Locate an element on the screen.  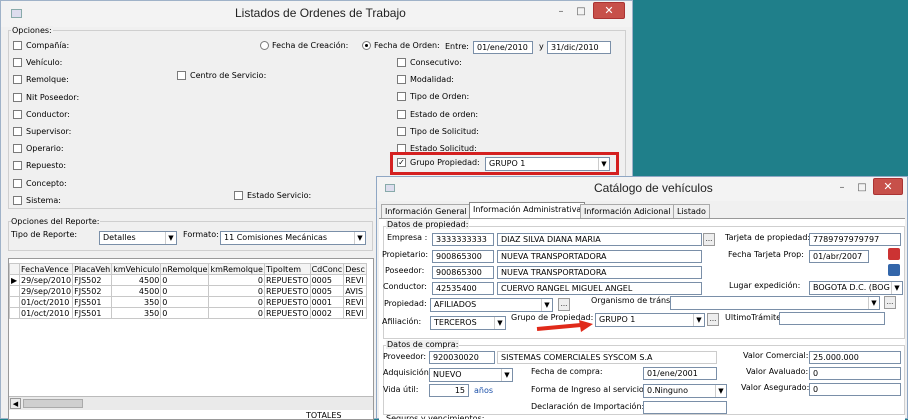
empresa-name-input: DIAZ SILVA DIANA MARIA is located at coordinates (599, 239).